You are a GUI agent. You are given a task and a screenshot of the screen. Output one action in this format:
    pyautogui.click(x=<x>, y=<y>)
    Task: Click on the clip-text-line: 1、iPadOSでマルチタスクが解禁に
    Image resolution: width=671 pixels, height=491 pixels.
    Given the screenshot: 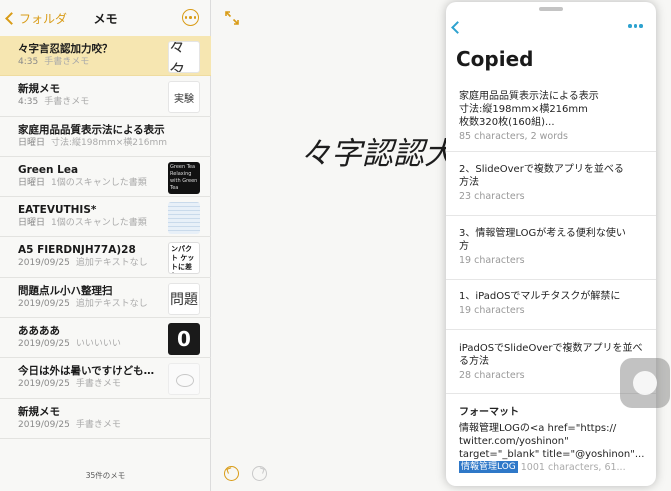 What is the action you would take?
    pyautogui.click(x=540, y=296)
    